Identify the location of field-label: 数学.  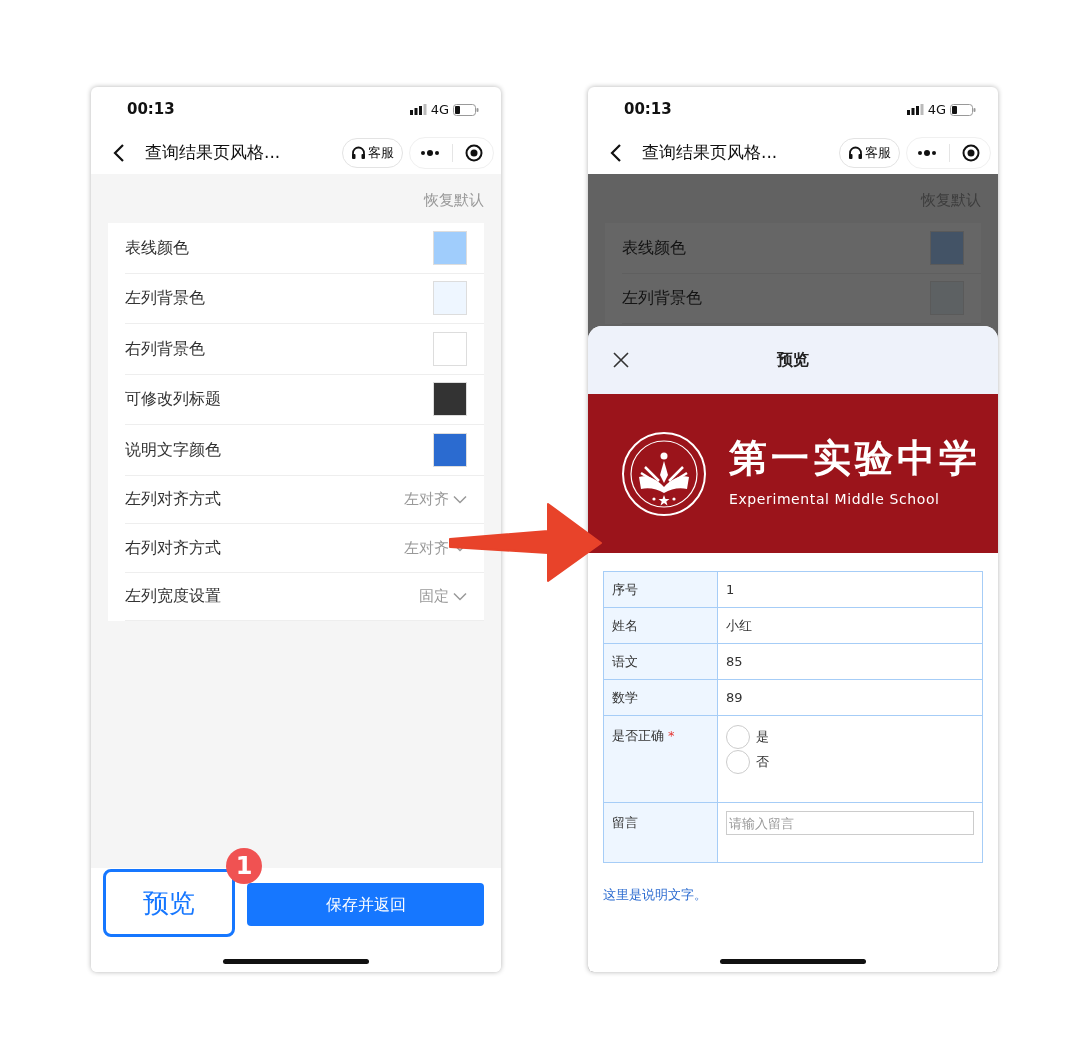
(625, 697).